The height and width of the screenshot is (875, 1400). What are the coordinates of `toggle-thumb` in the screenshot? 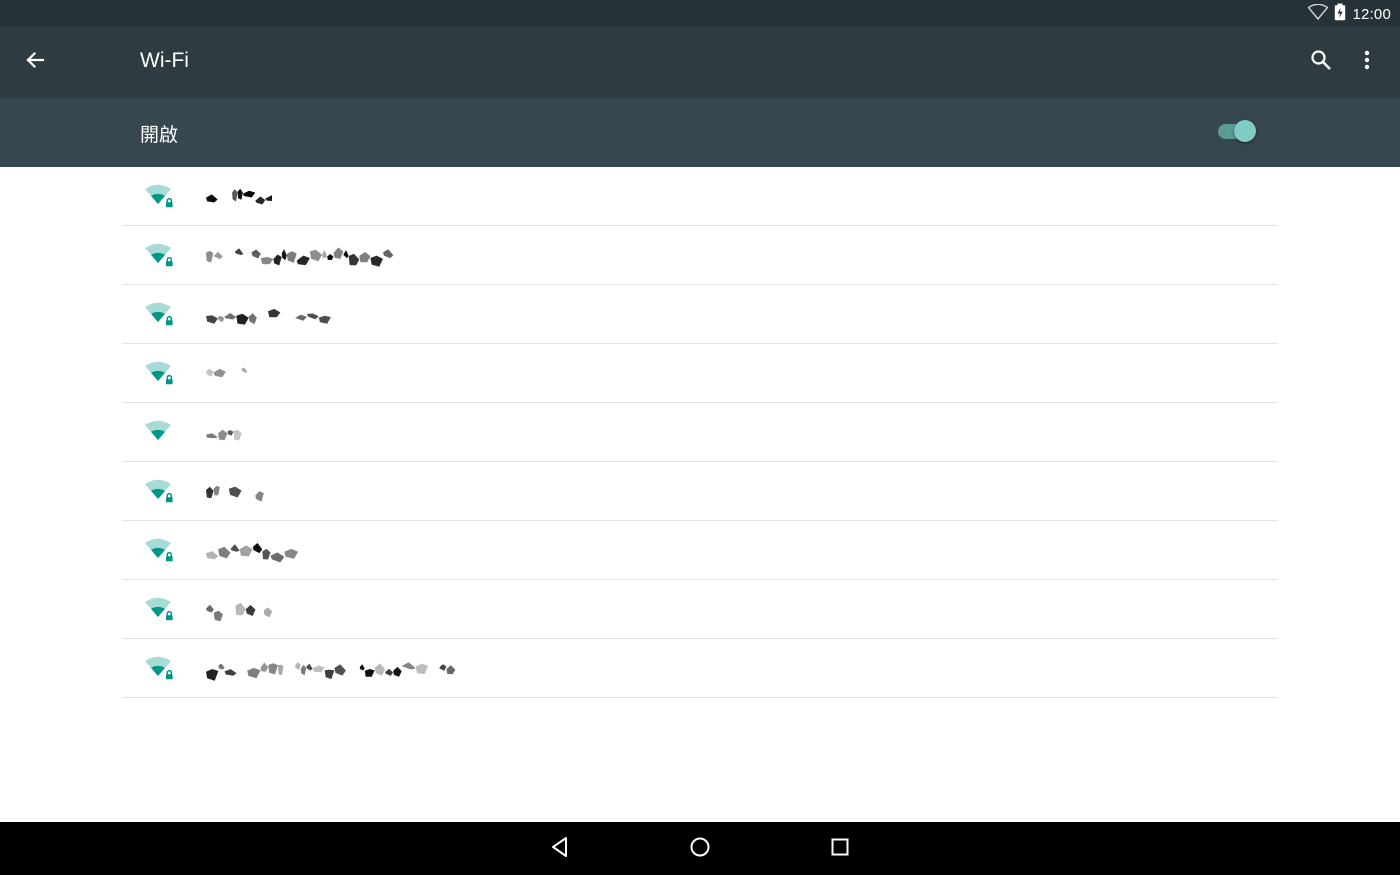 It's located at (1245, 131).